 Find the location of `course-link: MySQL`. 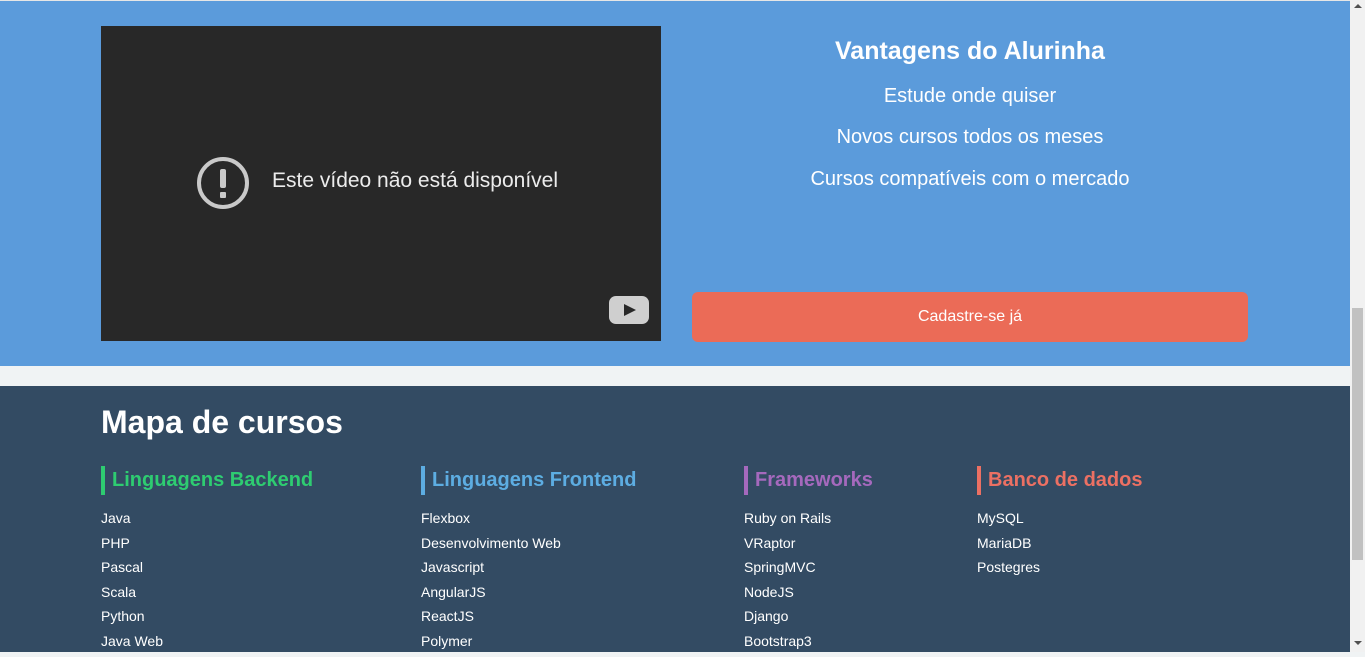

course-link: MySQL is located at coordinates (1059, 522).